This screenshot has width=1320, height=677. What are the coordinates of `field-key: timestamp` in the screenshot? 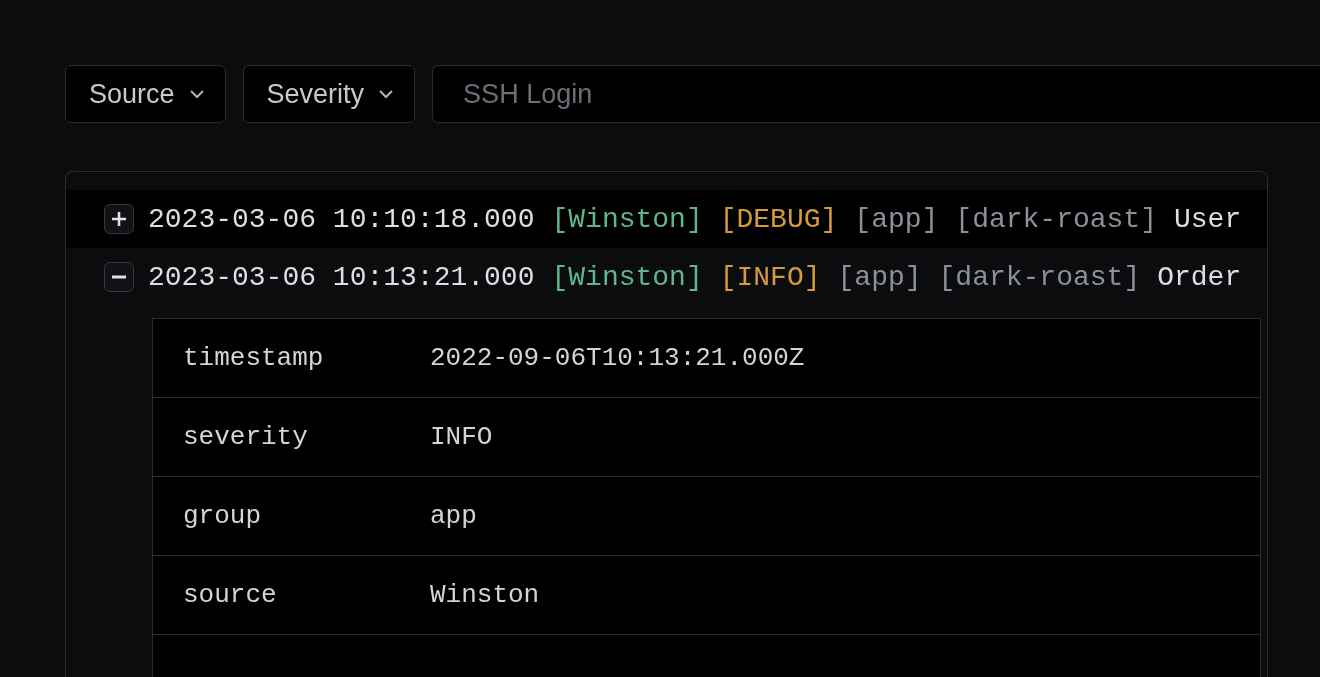 It's located at (291, 358).